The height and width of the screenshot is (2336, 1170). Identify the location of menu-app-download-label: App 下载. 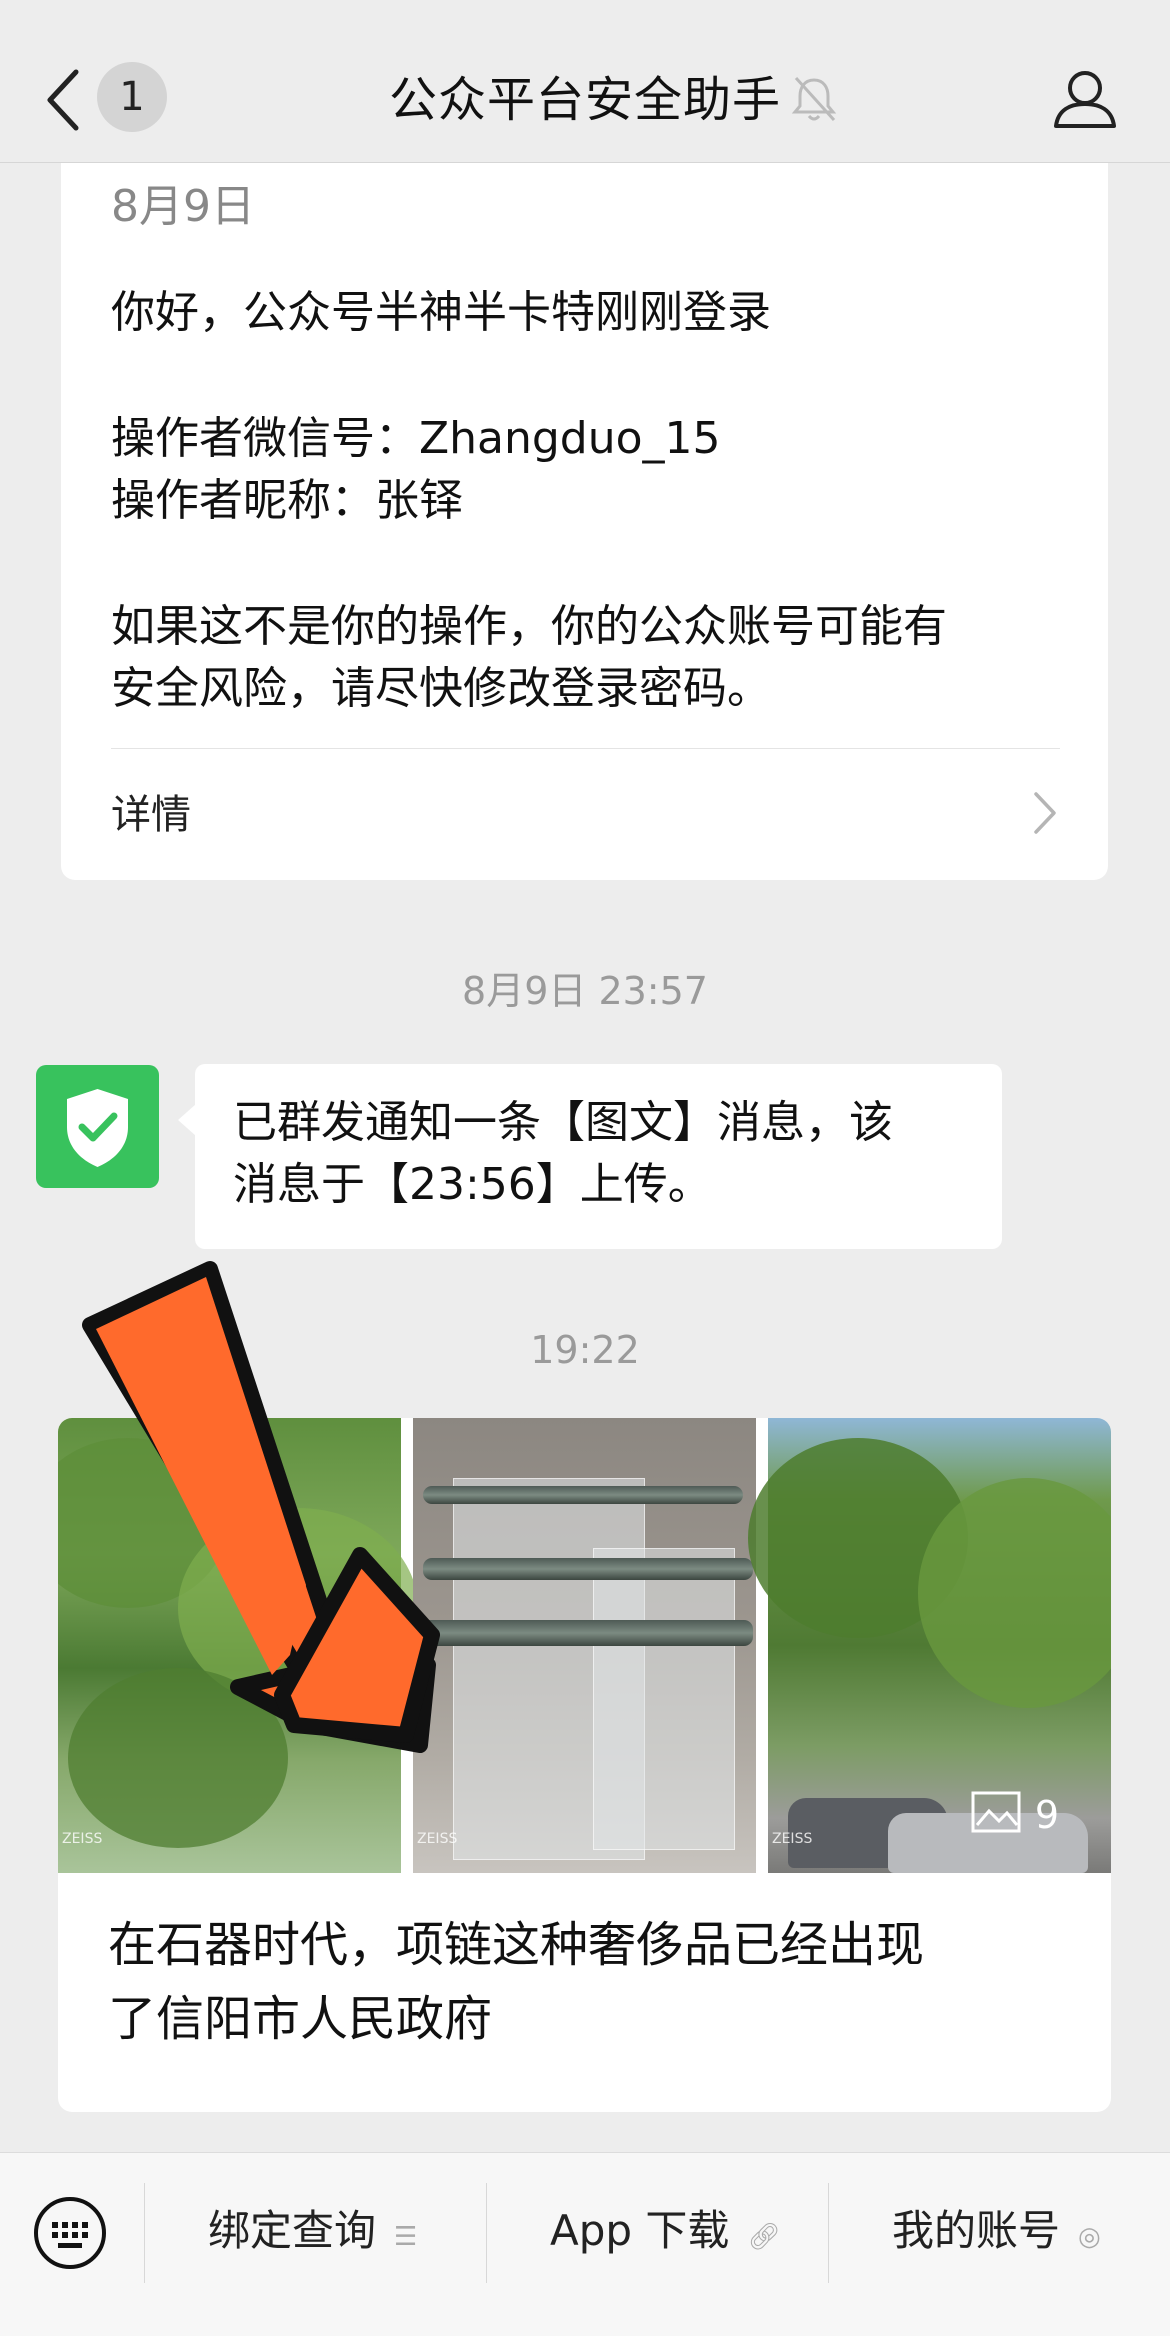
(640, 2230).